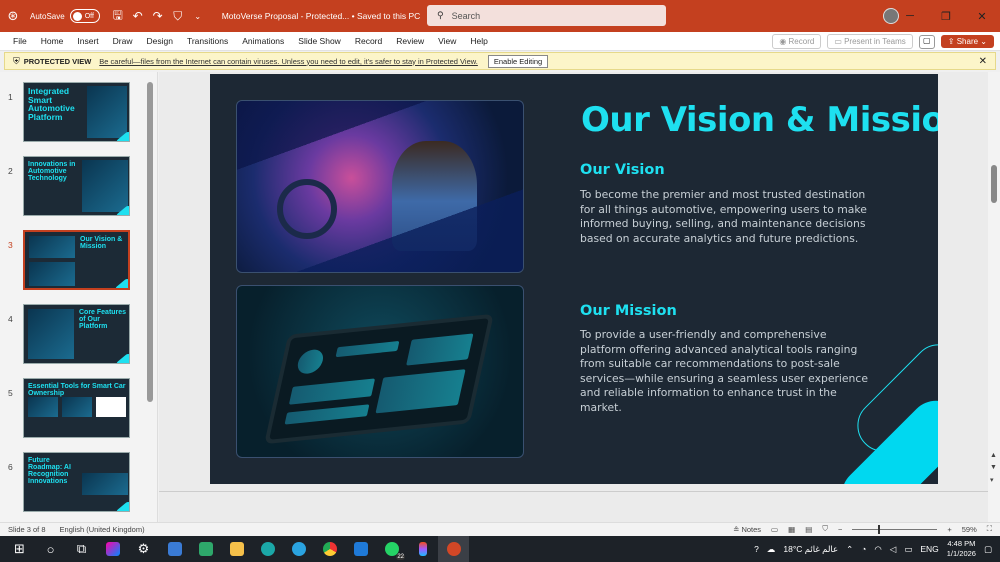 The image size is (1000, 562). What do you see at coordinates (84, 16) in the screenshot?
I see `autosave-toggle: Off` at bounding box center [84, 16].